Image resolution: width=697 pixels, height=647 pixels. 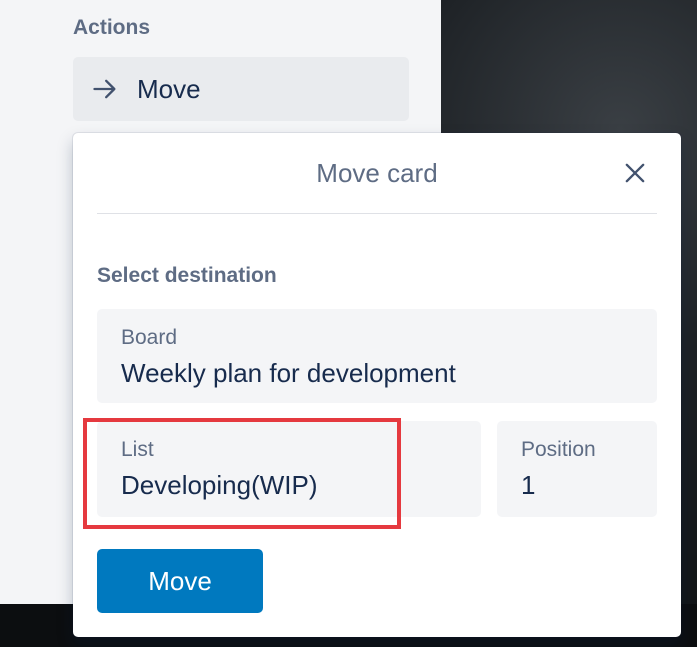 I want to click on move-action-button: Move, so click(x=241, y=89).